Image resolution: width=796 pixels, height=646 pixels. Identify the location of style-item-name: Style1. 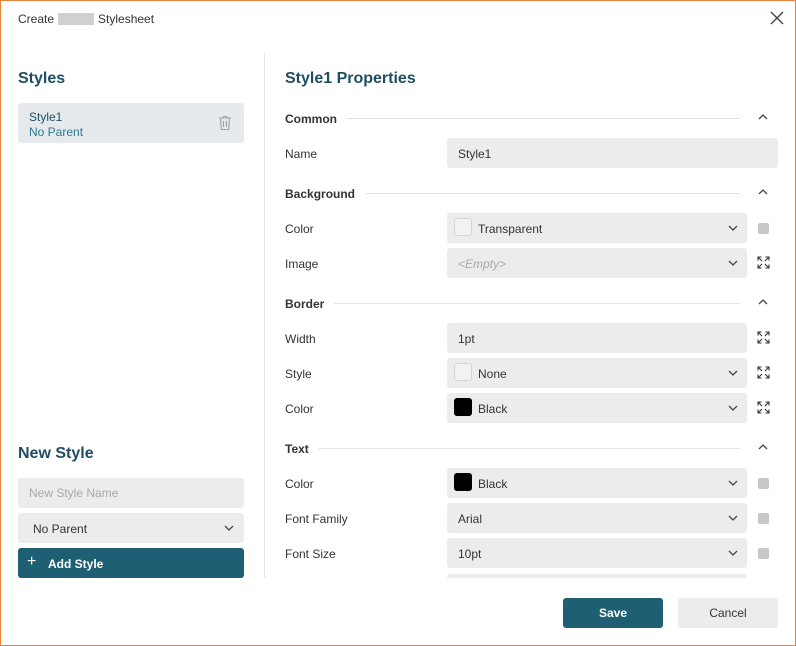
(46, 117).